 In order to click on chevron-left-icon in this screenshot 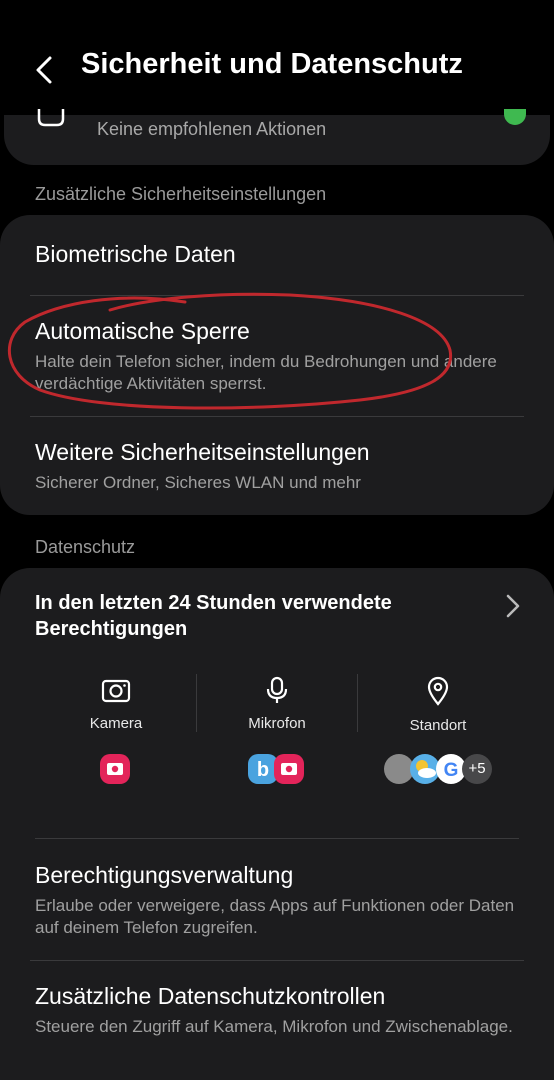, I will do `click(44, 70)`.